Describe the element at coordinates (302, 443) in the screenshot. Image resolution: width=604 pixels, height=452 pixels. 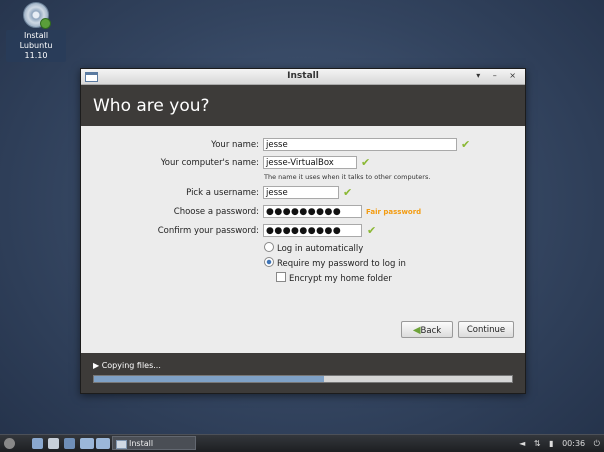
I see `taskbar: Install ◄ ⇅ ▮ 00:36 ⏻` at that location.